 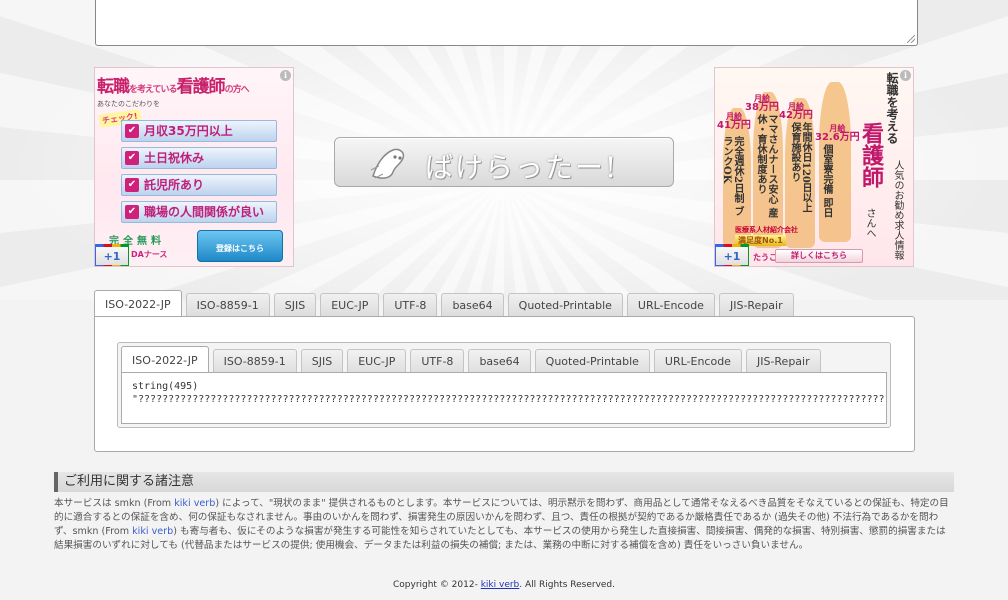 I want to click on ad-right-pay: 月給 42万円, so click(x=796, y=111).